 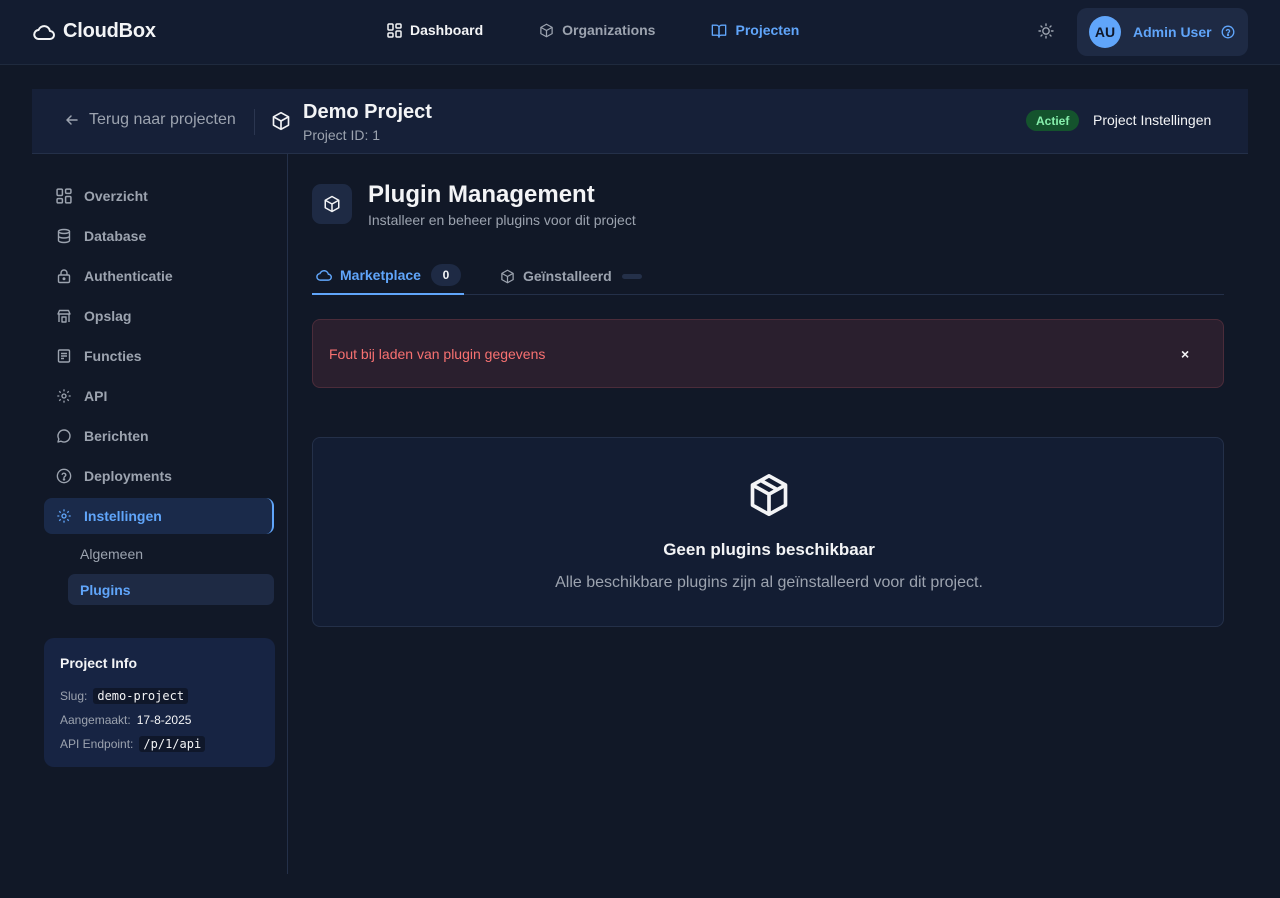 I want to click on sidebar-item-label: Functies, so click(x=113, y=356).